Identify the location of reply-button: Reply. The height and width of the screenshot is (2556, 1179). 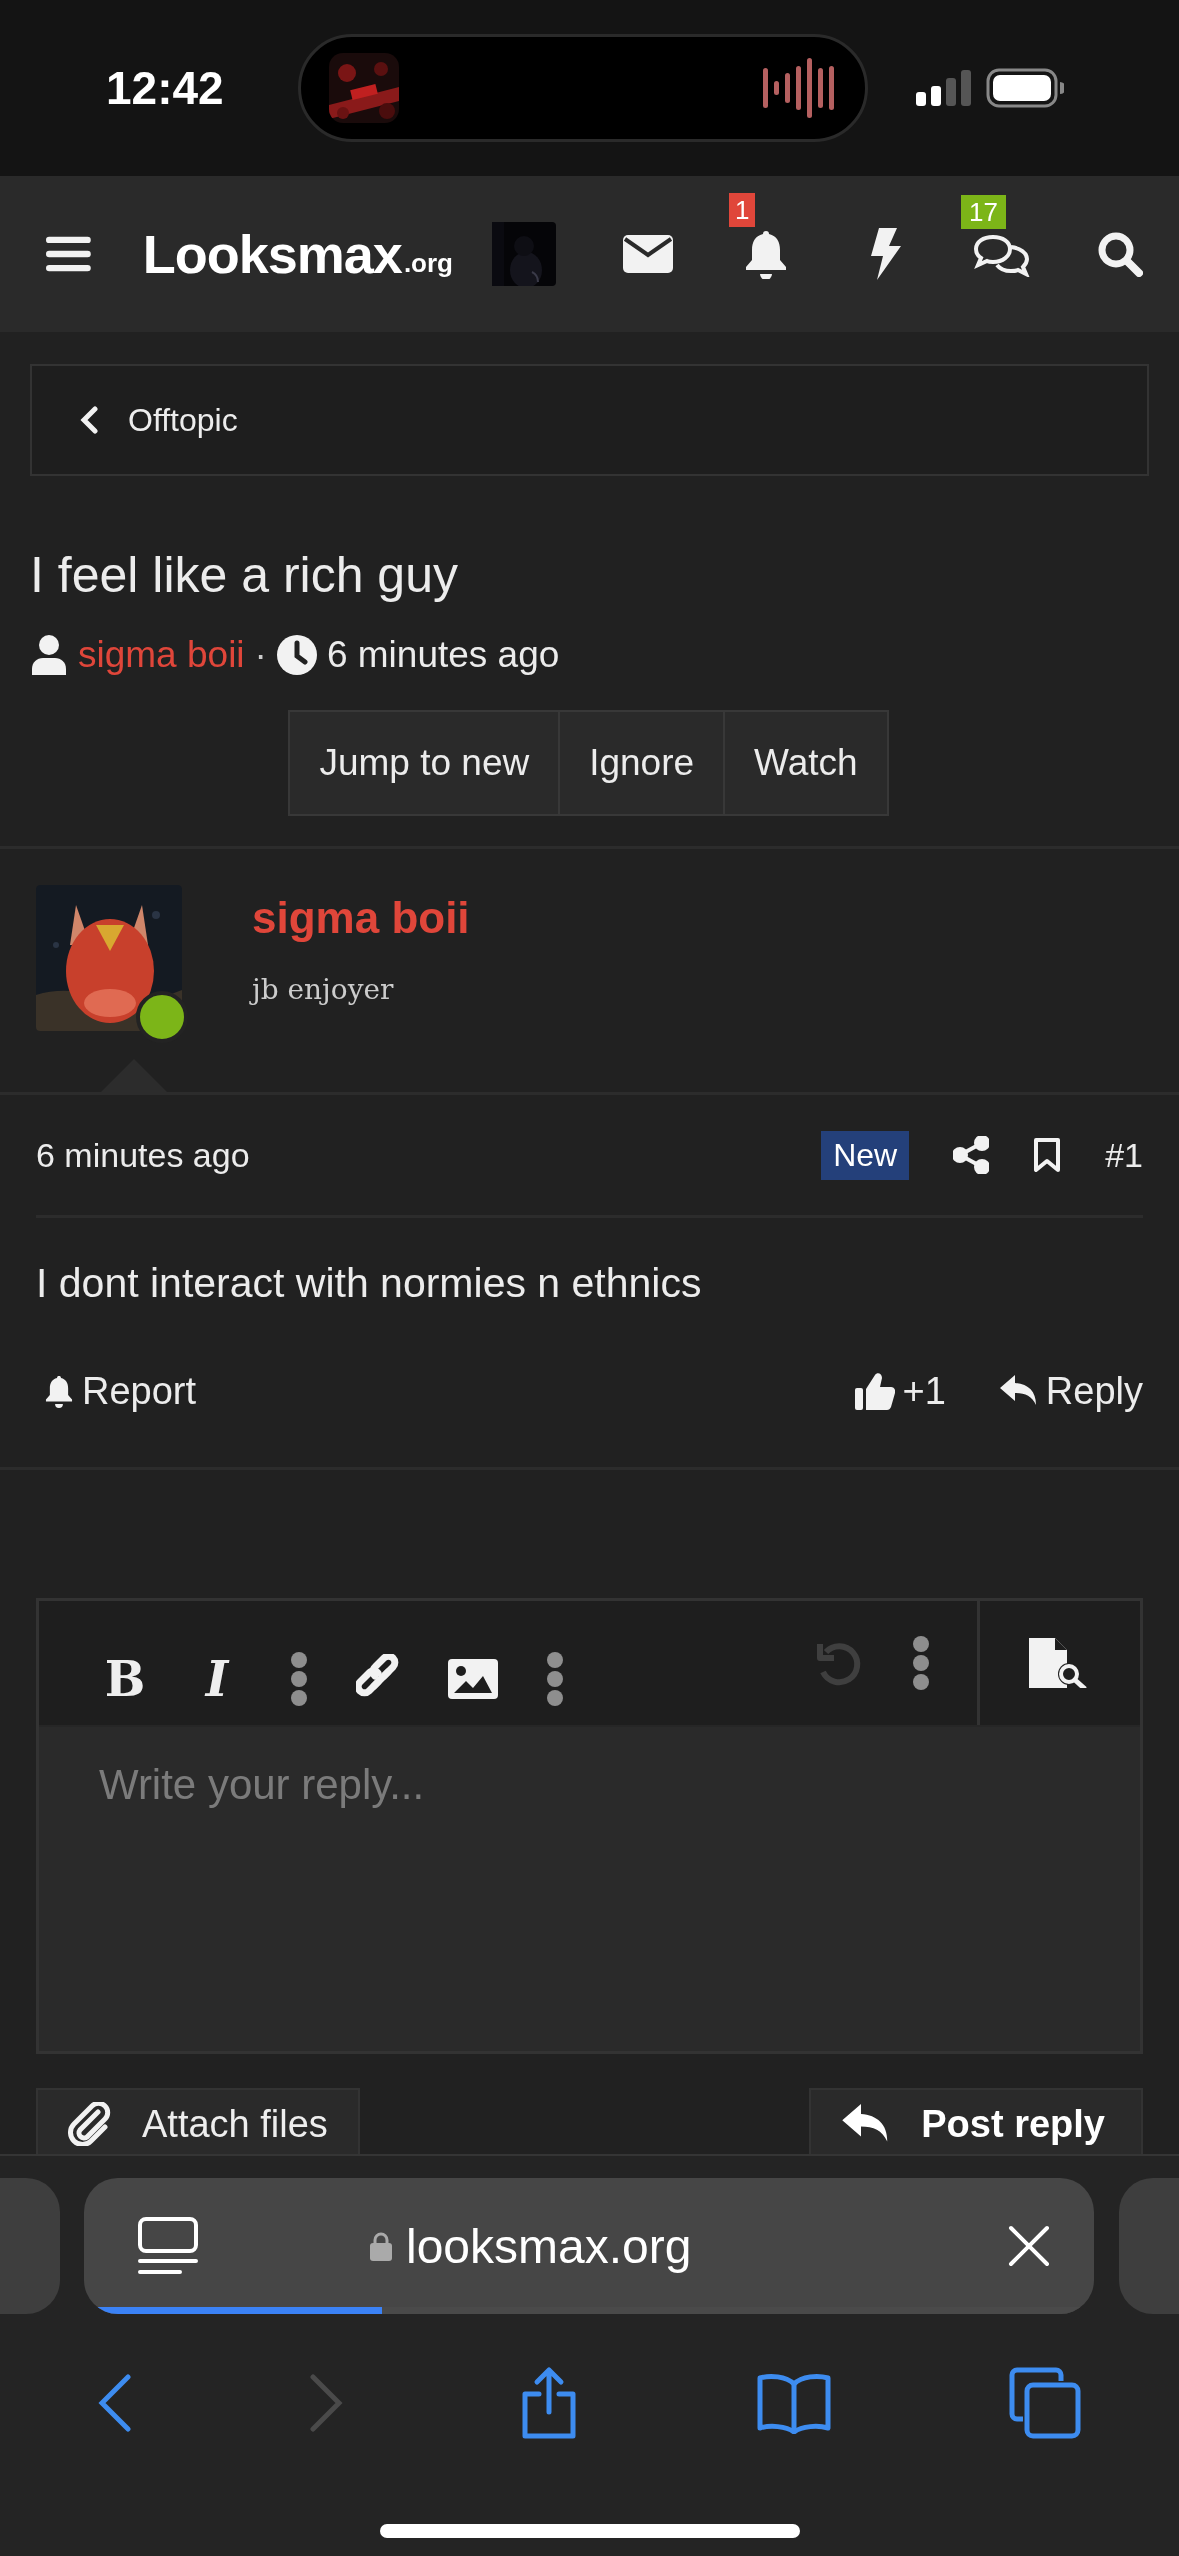
(1071, 1391).